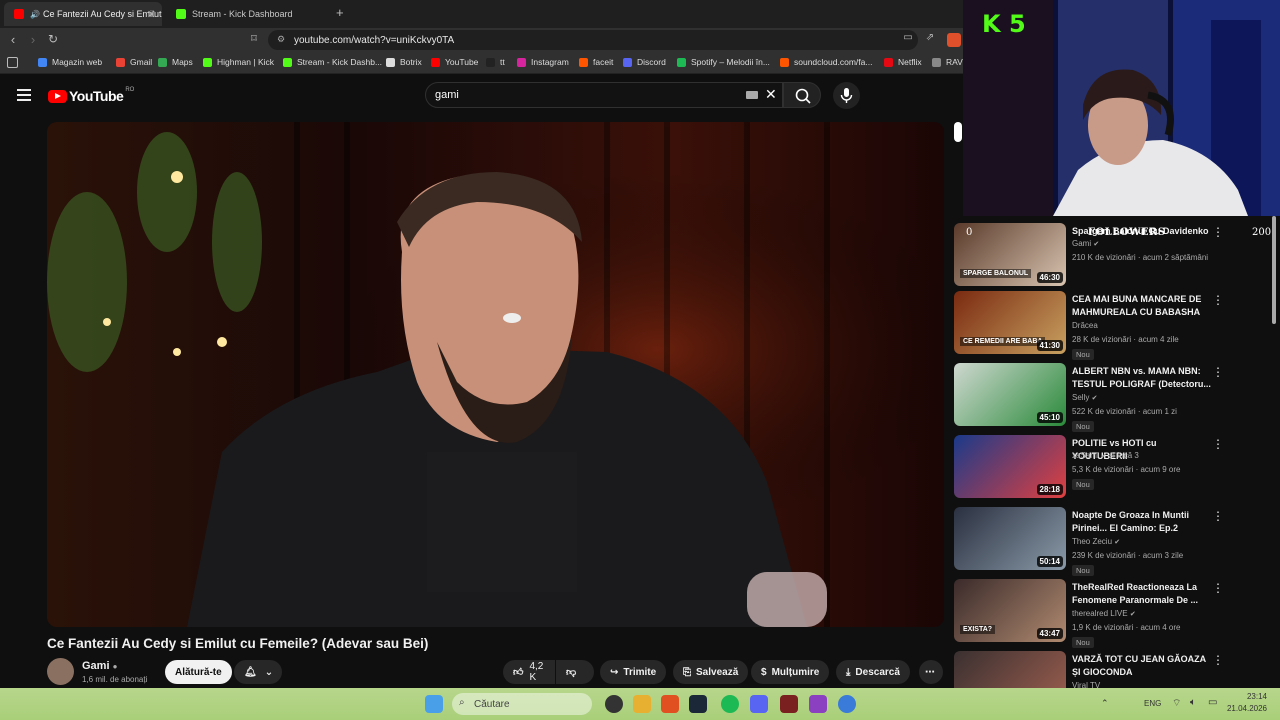 The image size is (1280, 720). I want to click on video-thumbnail: 28:18, so click(1010, 466).